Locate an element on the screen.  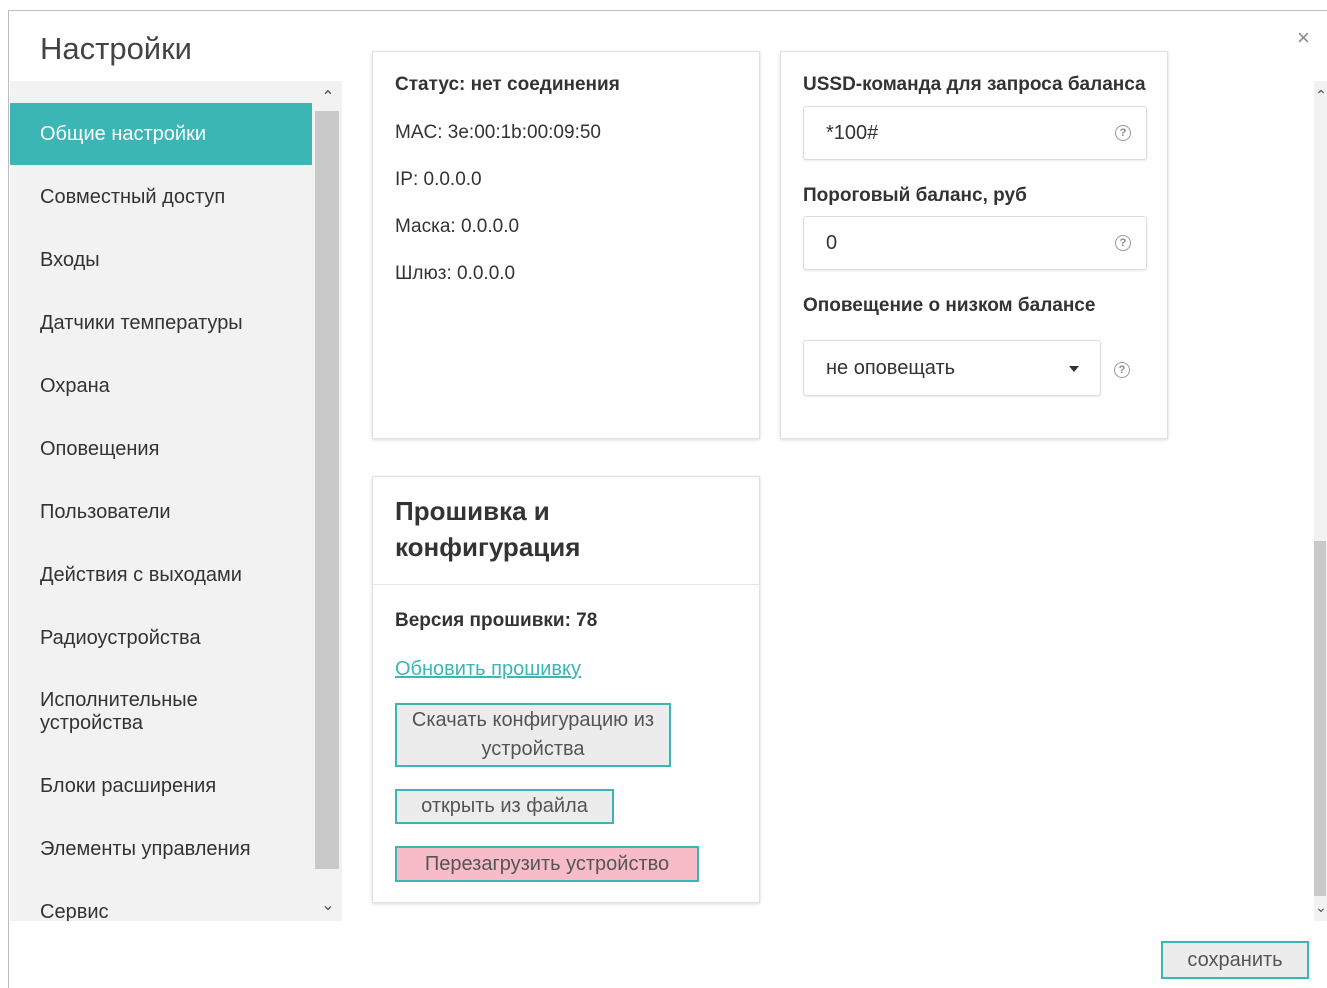
dialog-title: Настройки is located at coordinates (116, 48).